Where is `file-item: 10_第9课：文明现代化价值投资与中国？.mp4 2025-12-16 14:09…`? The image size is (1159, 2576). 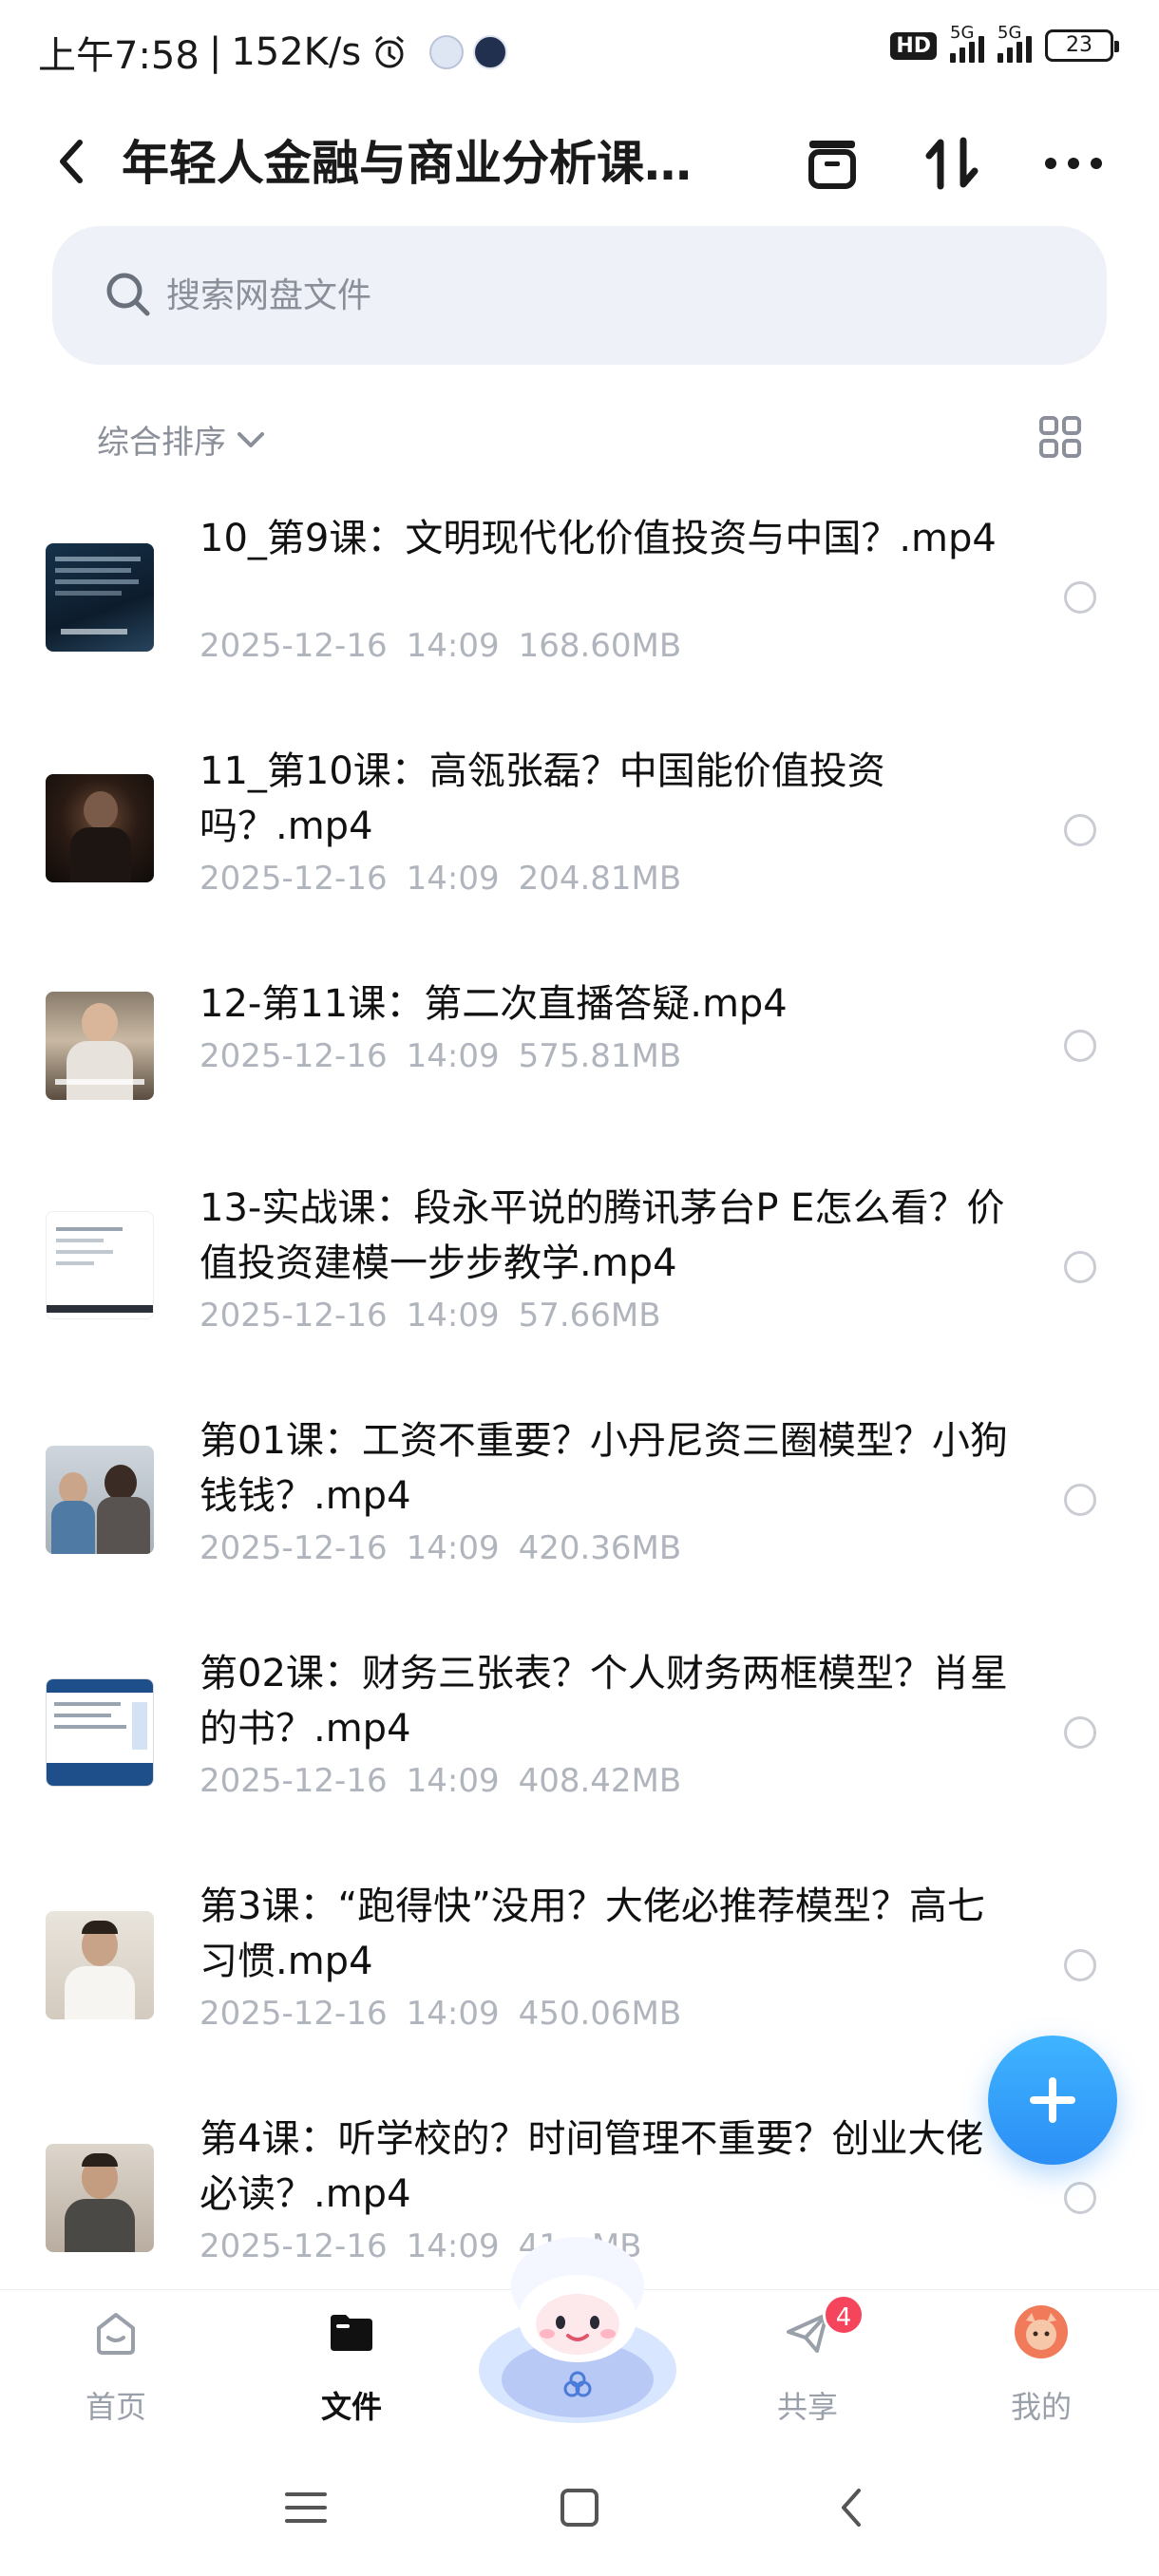
file-item: 10_第9课：文明现代化价值投资与中国？.mp4 2025-12-16 14:09… is located at coordinates (579, 610).